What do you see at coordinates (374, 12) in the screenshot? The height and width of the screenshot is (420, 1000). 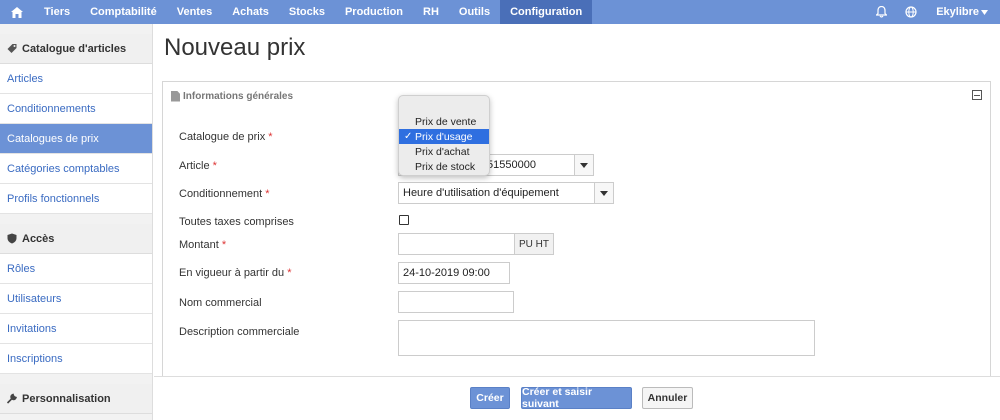 I see `nav-production: Production` at bounding box center [374, 12].